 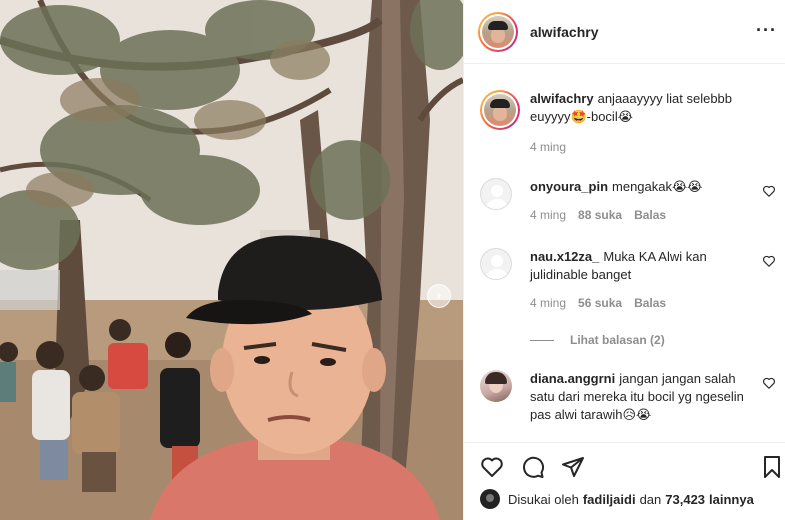 I want to click on comment-username: onyoura_pin, so click(x=569, y=186).